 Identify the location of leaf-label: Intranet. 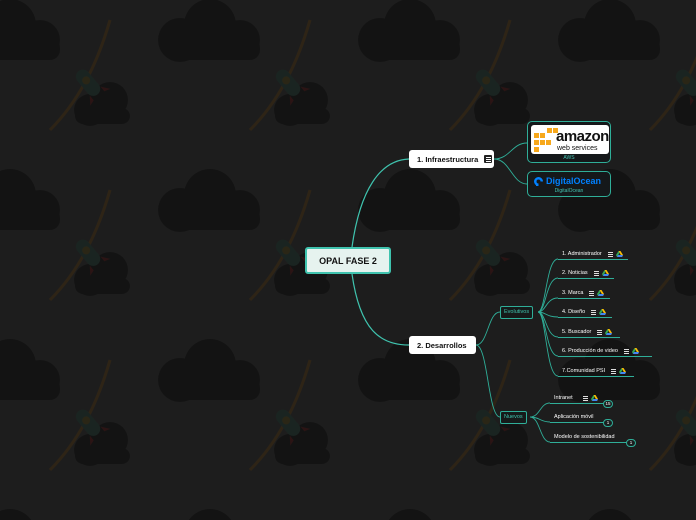
(563, 398).